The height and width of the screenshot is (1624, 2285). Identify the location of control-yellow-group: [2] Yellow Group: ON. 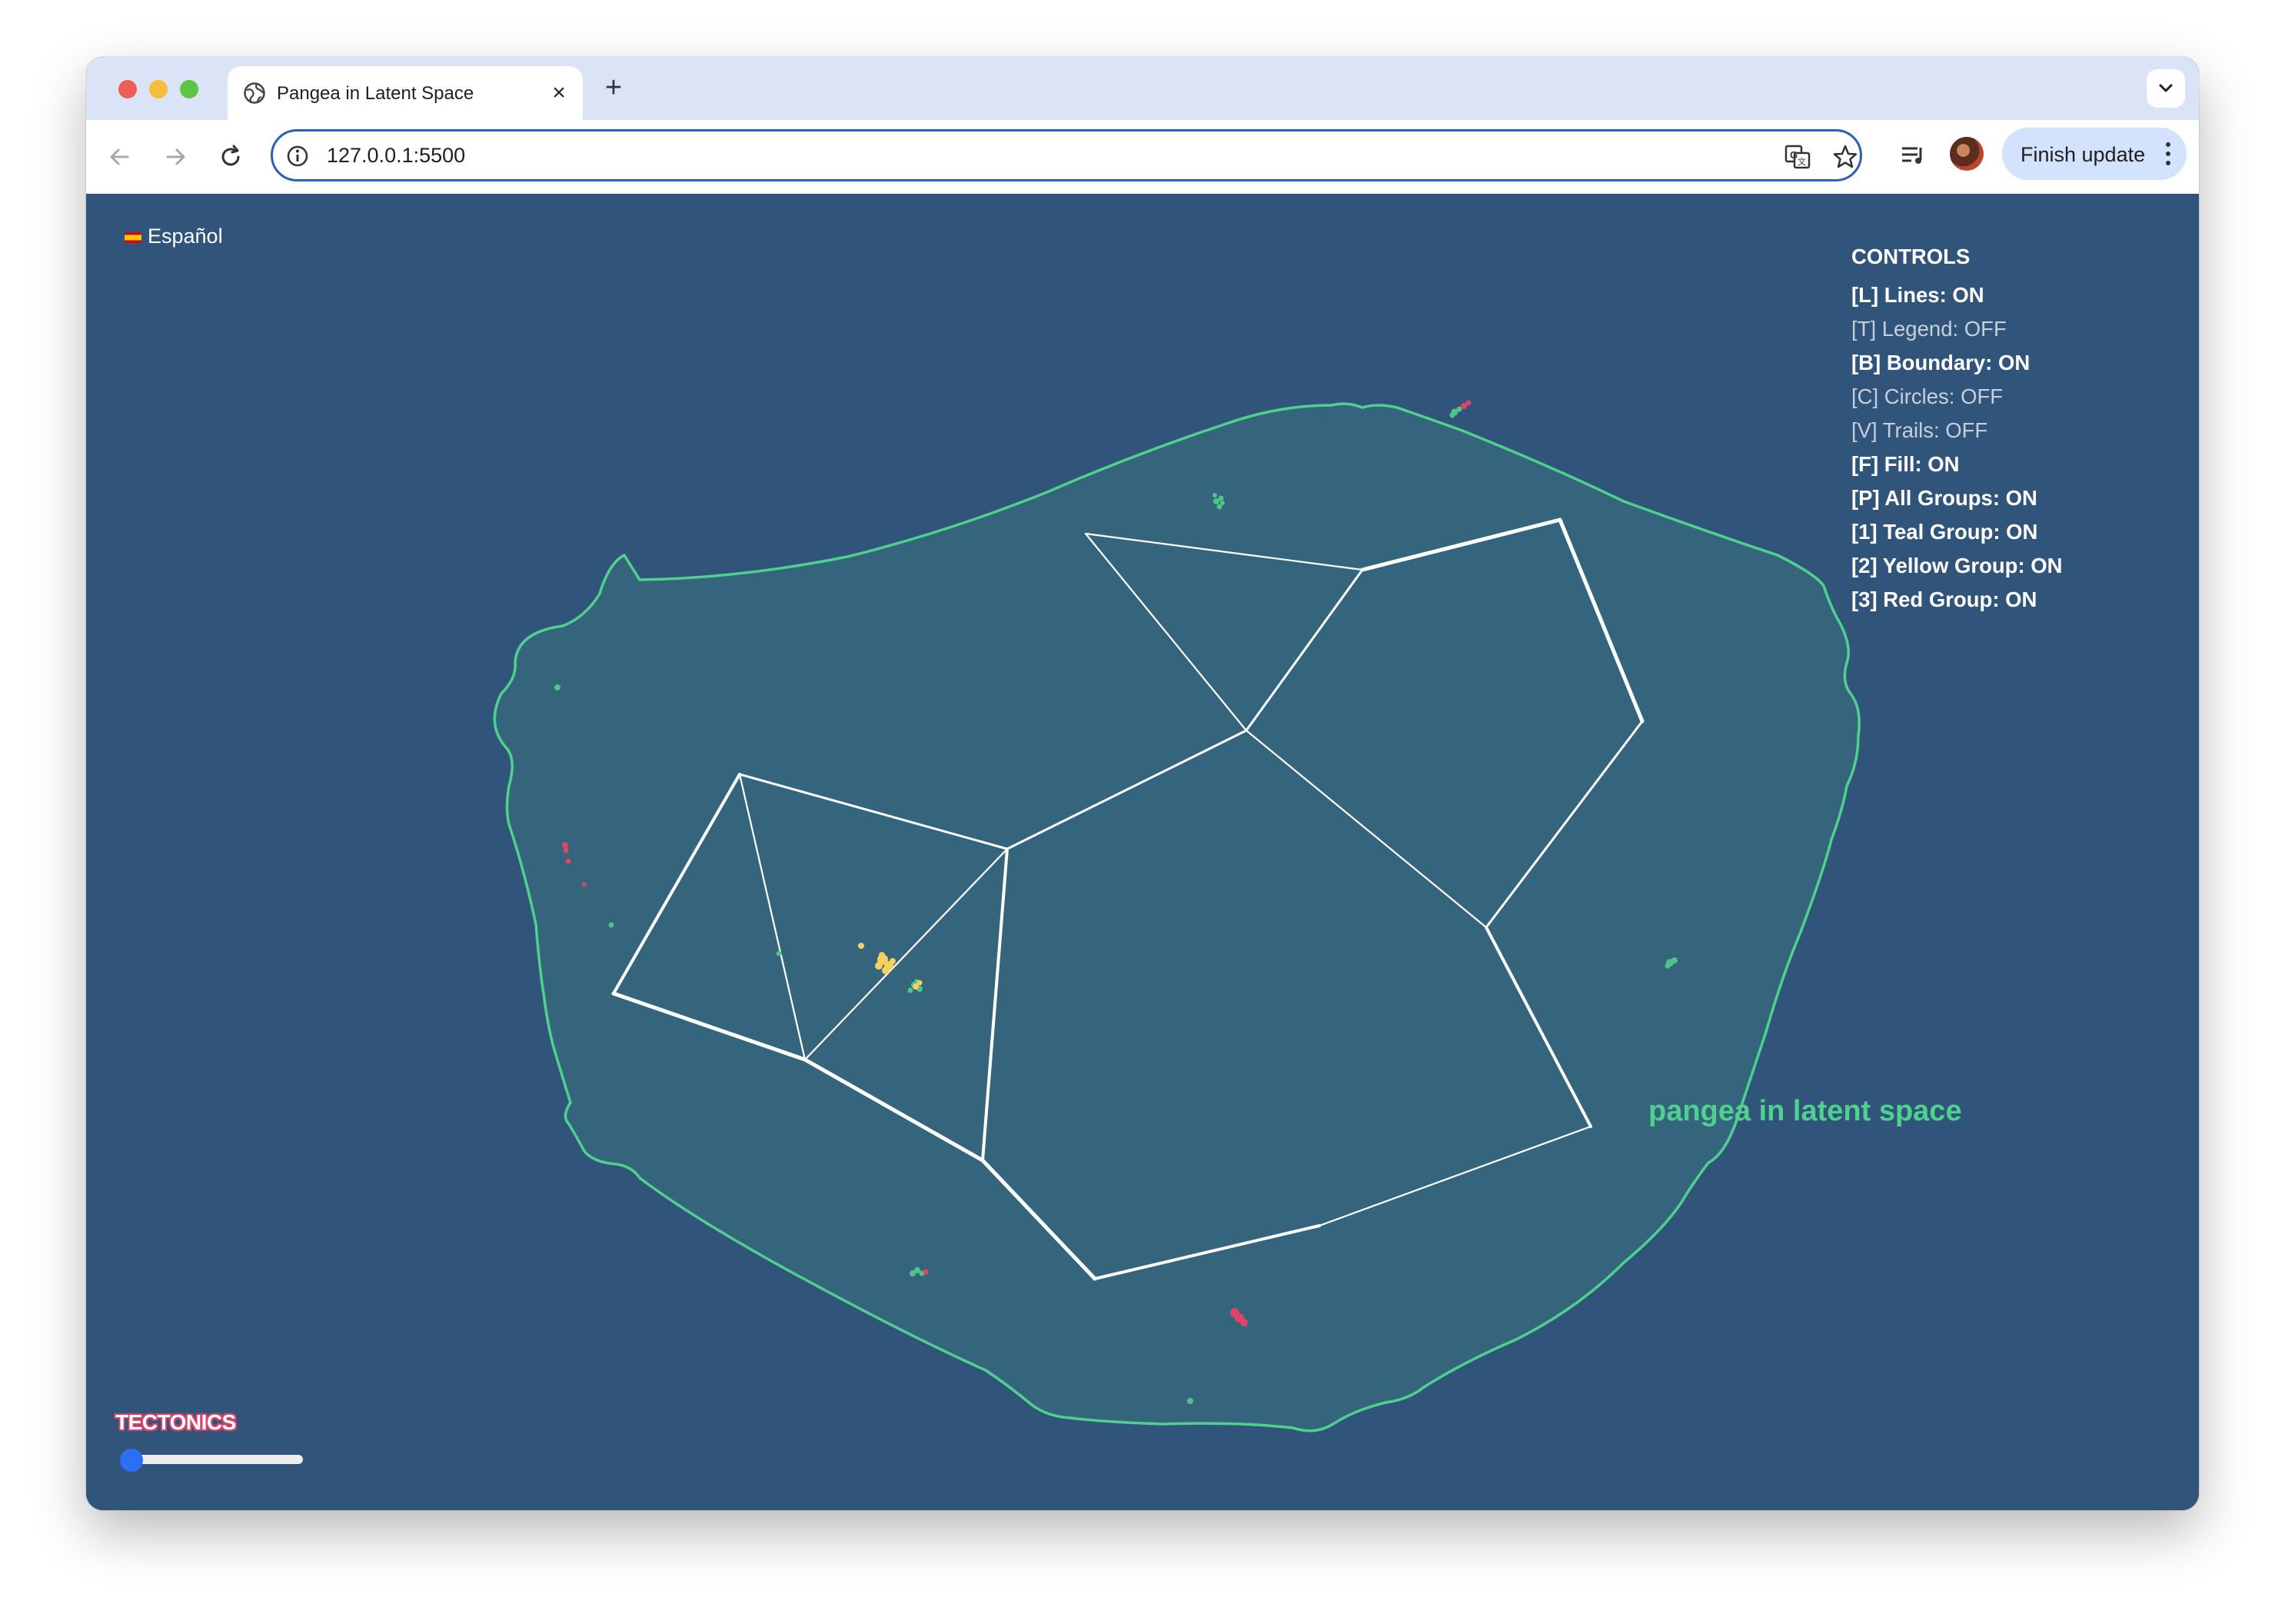
(1957, 566).